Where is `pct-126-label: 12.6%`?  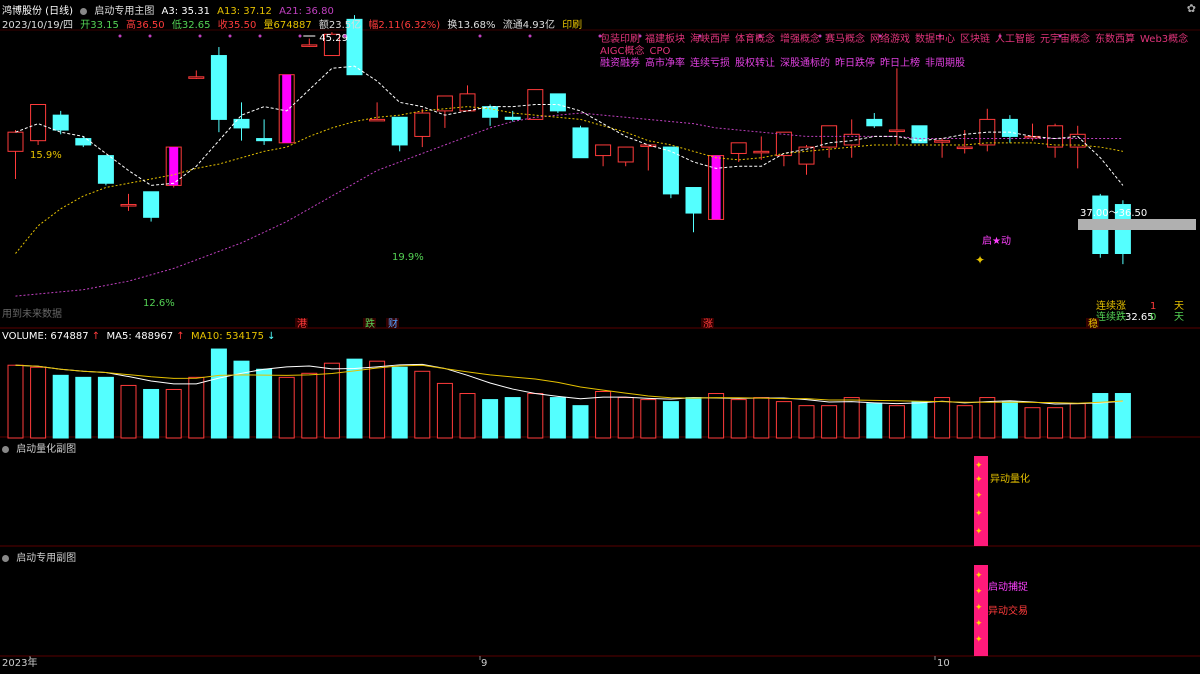
pct-126-label: 12.6% is located at coordinates (159, 303).